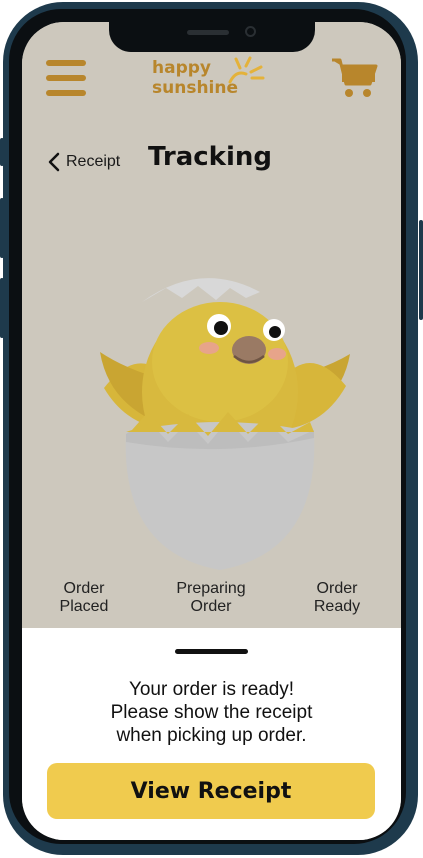 The width and height of the screenshot is (423, 858). What do you see at coordinates (250, 31) in the screenshot?
I see `front-camera` at bounding box center [250, 31].